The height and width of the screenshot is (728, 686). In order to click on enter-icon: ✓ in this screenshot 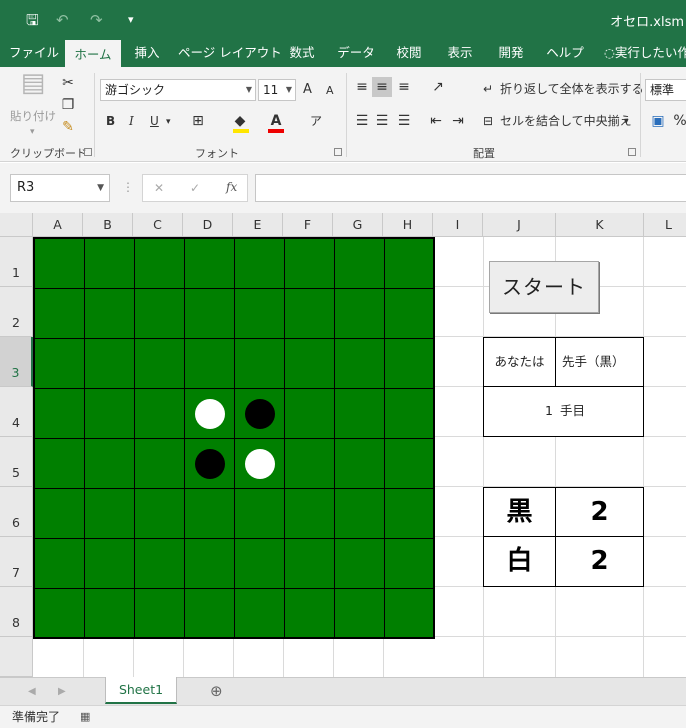, I will do `click(195, 188)`.